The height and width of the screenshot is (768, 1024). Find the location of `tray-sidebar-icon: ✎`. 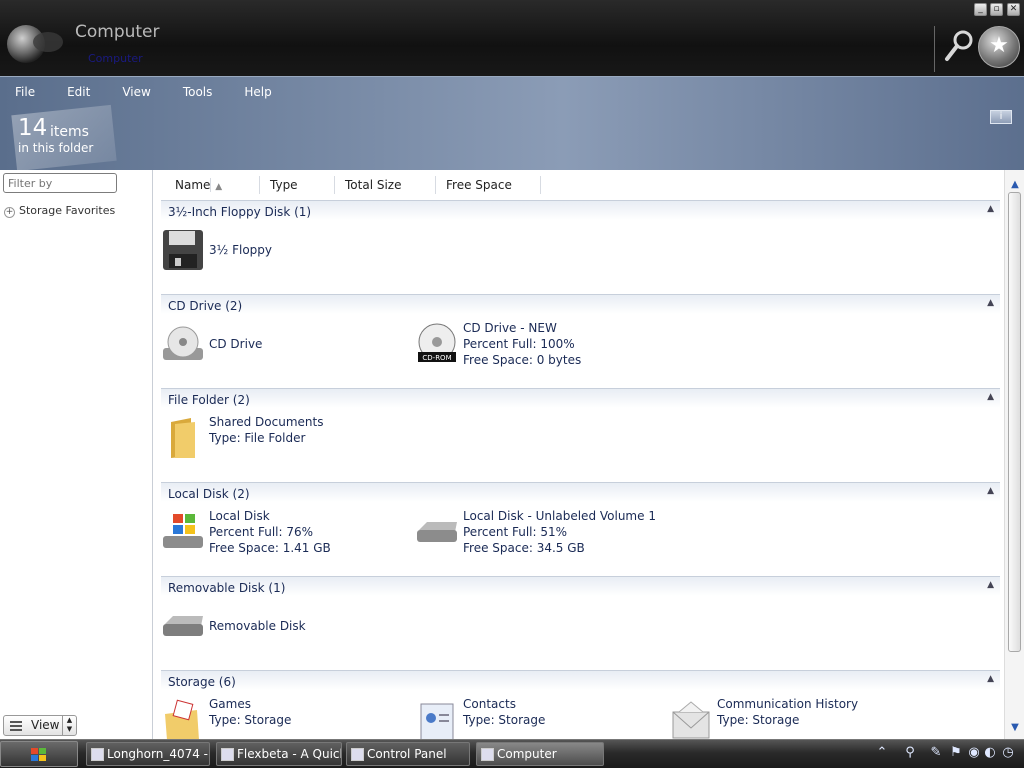

tray-sidebar-icon: ✎ is located at coordinates (936, 753).